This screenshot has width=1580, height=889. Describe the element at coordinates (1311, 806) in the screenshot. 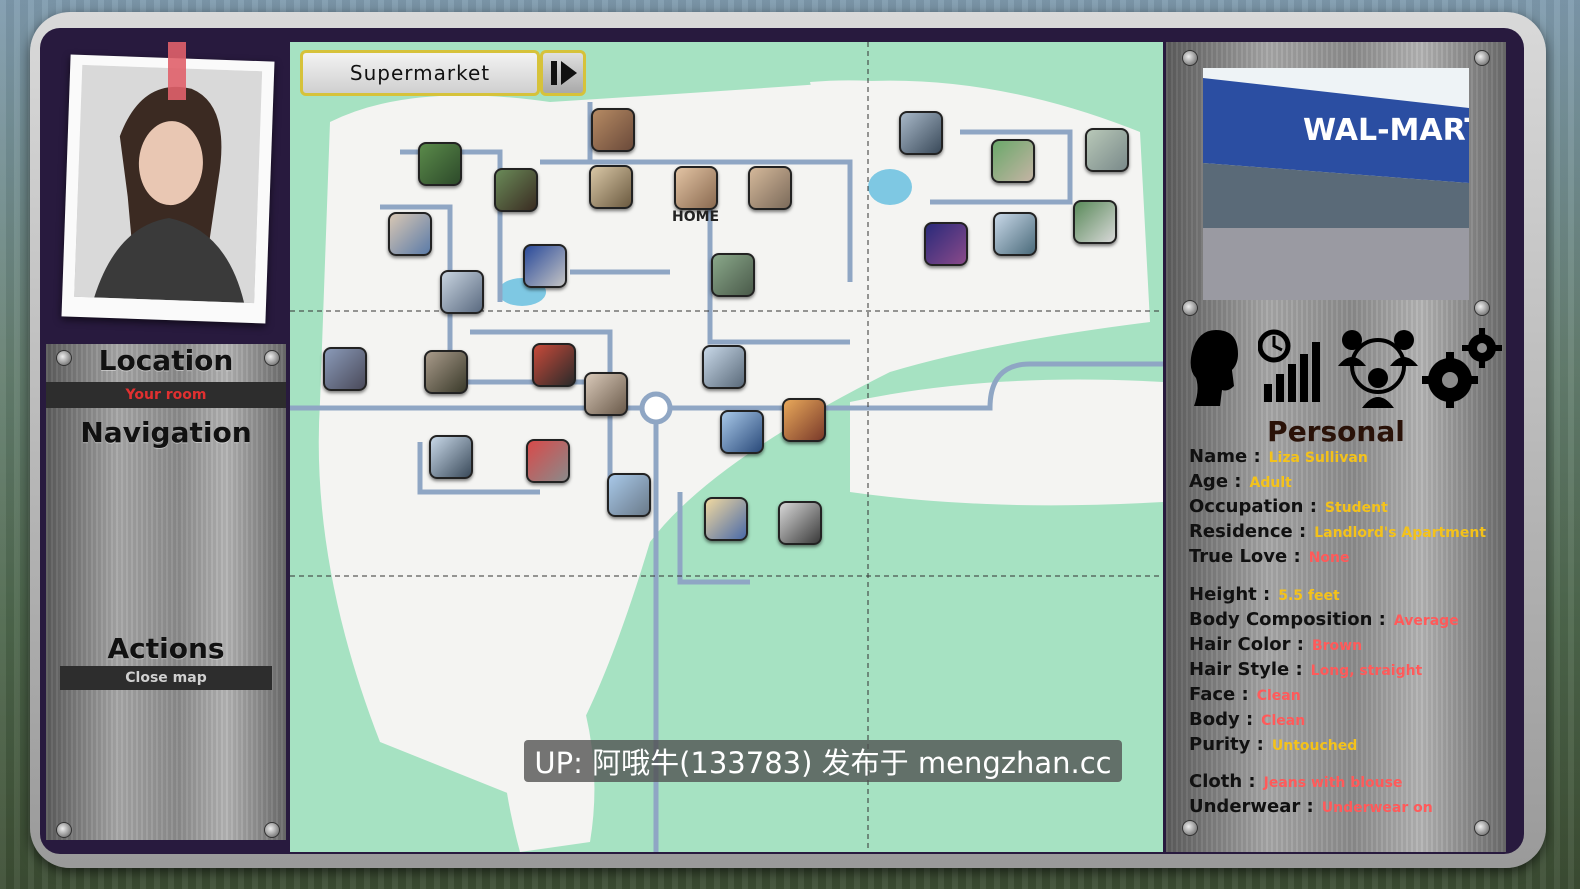

I see `info-underwear: Underwear : Underwear on` at that location.